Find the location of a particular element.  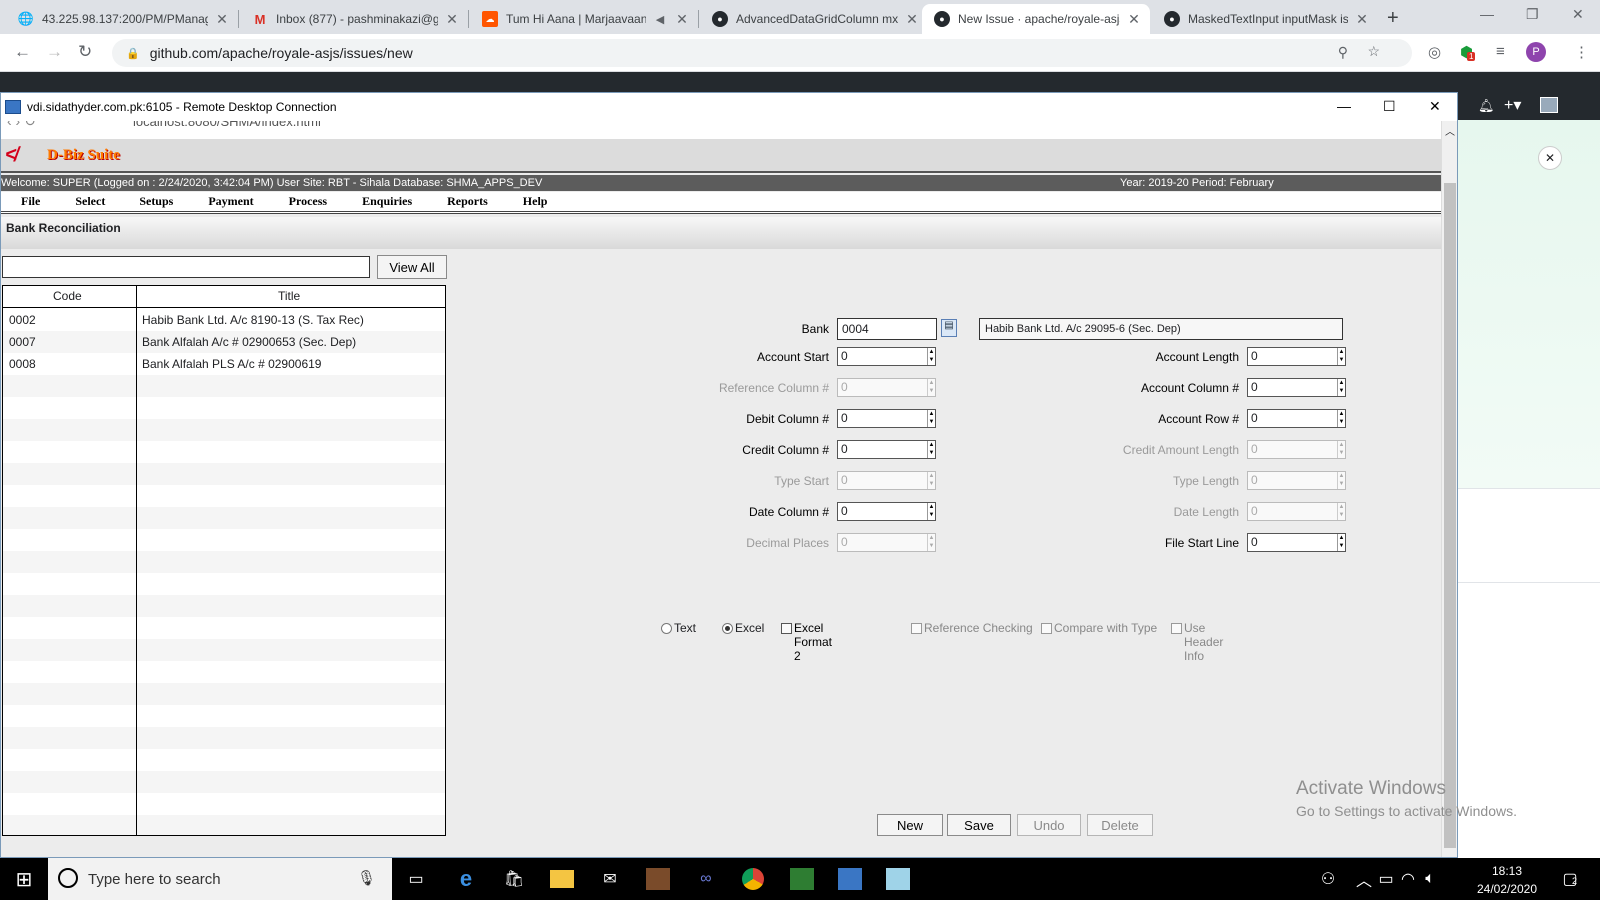

forward-icon: → is located at coordinates (54, 52).